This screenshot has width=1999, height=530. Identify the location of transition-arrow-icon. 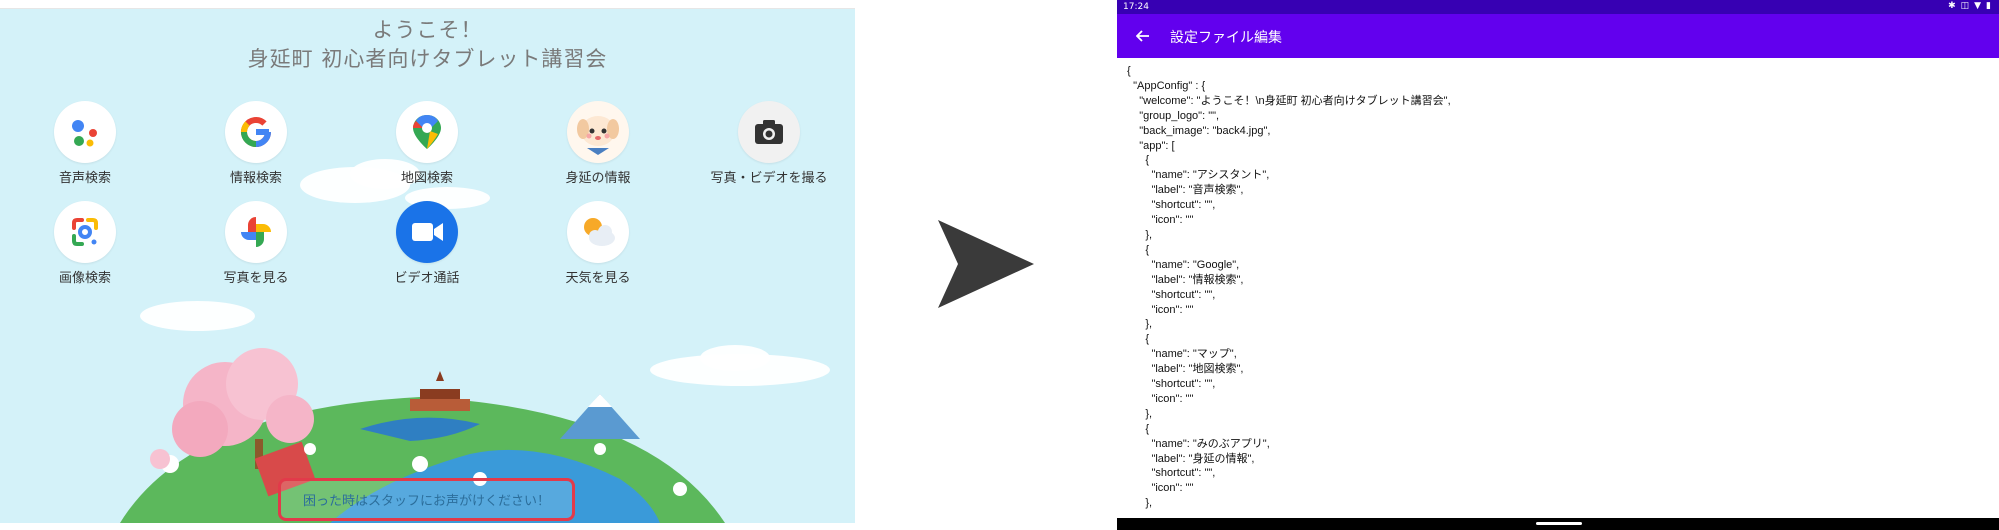
(986, 264).